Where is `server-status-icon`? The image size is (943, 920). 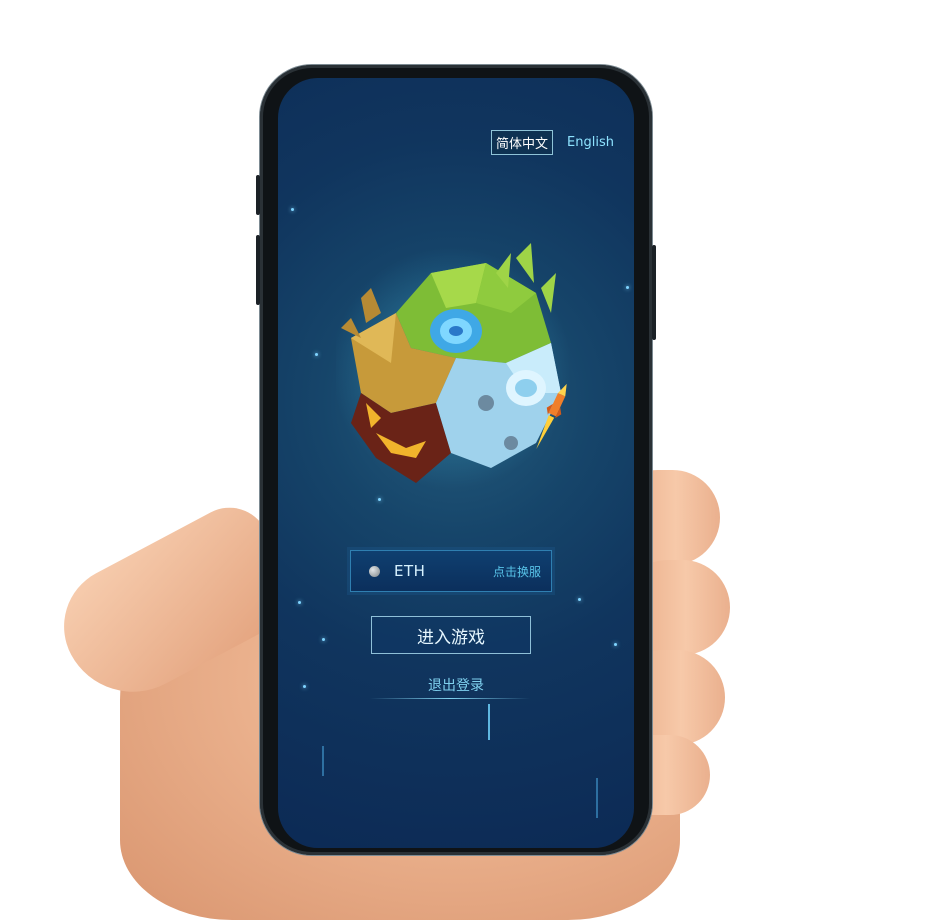 server-status-icon is located at coordinates (374, 571).